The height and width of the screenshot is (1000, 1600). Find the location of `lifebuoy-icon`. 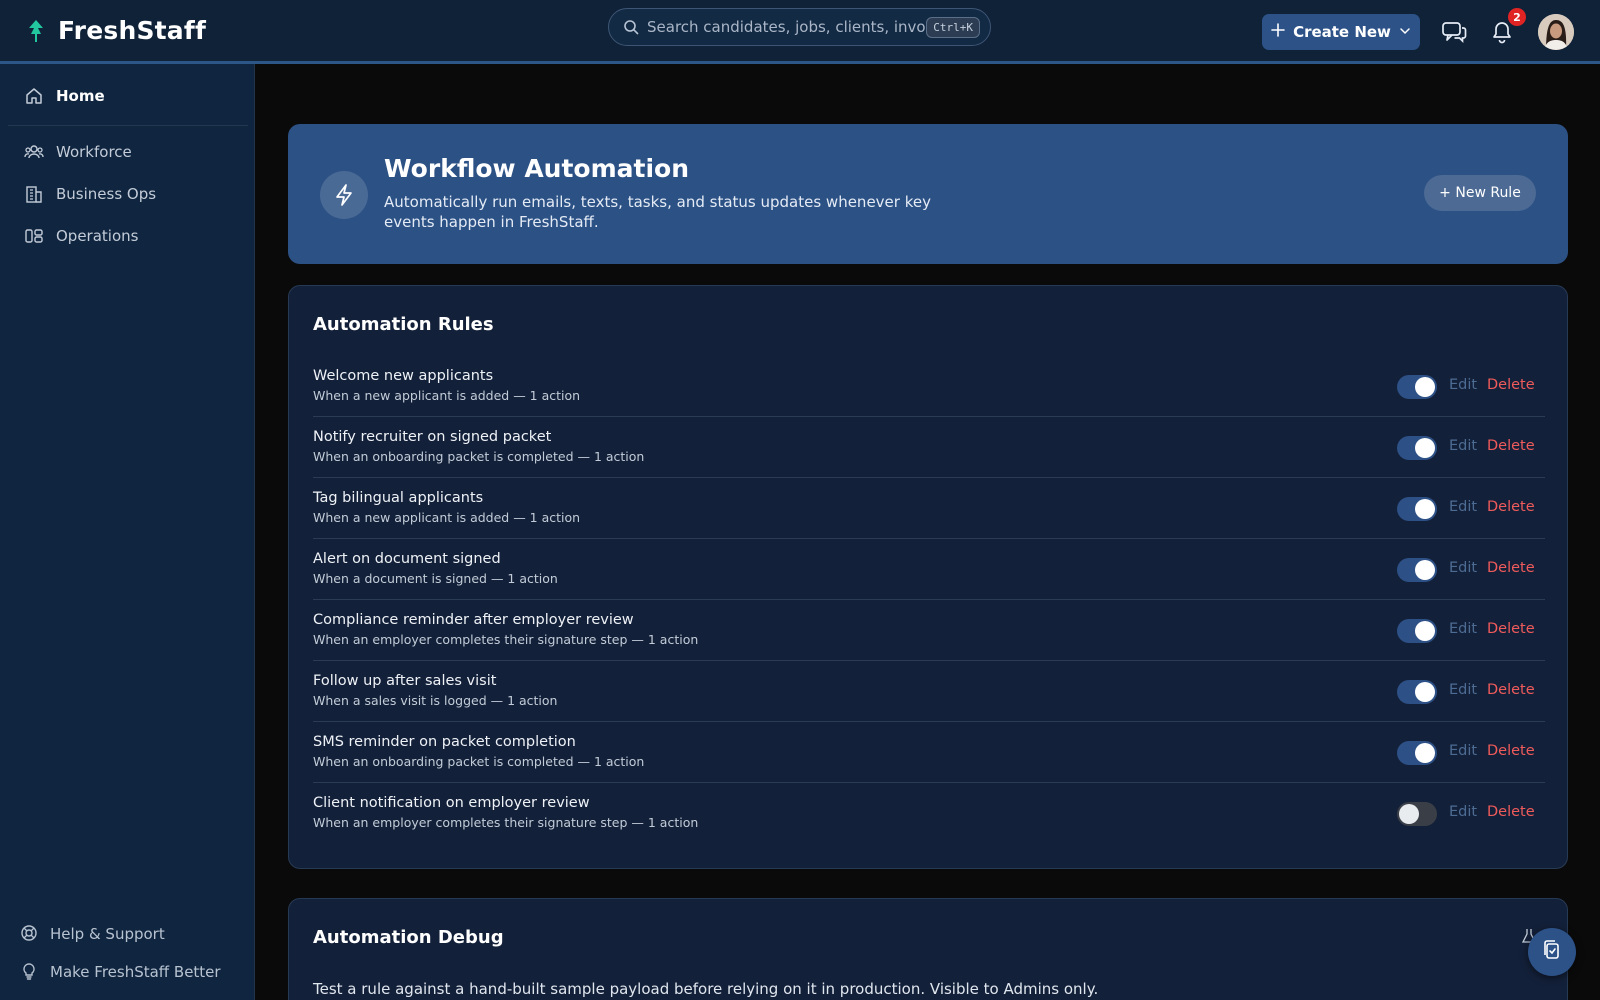

lifebuoy-icon is located at coordinates (30, 934).